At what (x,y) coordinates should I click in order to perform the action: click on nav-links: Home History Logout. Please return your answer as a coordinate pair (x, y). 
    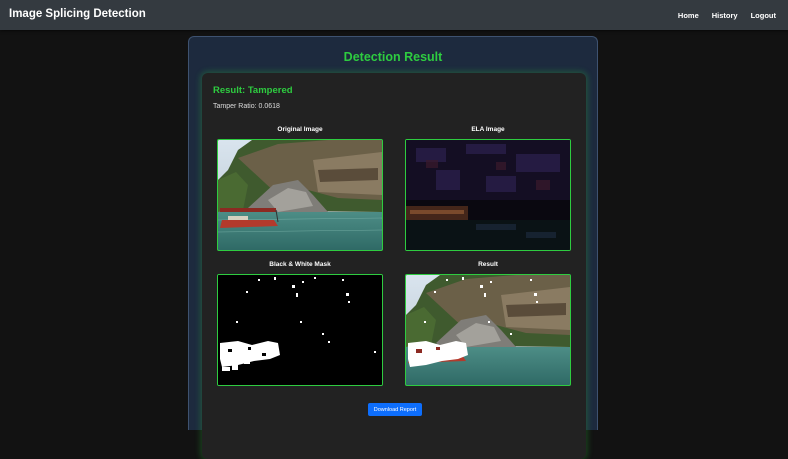
    Looking at the image, I should click on (727, 15).